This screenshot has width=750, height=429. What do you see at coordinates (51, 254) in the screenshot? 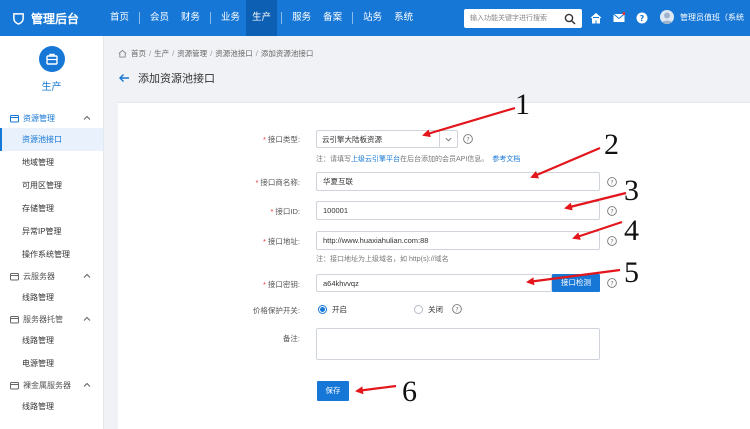
I see `sidebar-item: 操作系统管理` at bounding box center [51, 254].